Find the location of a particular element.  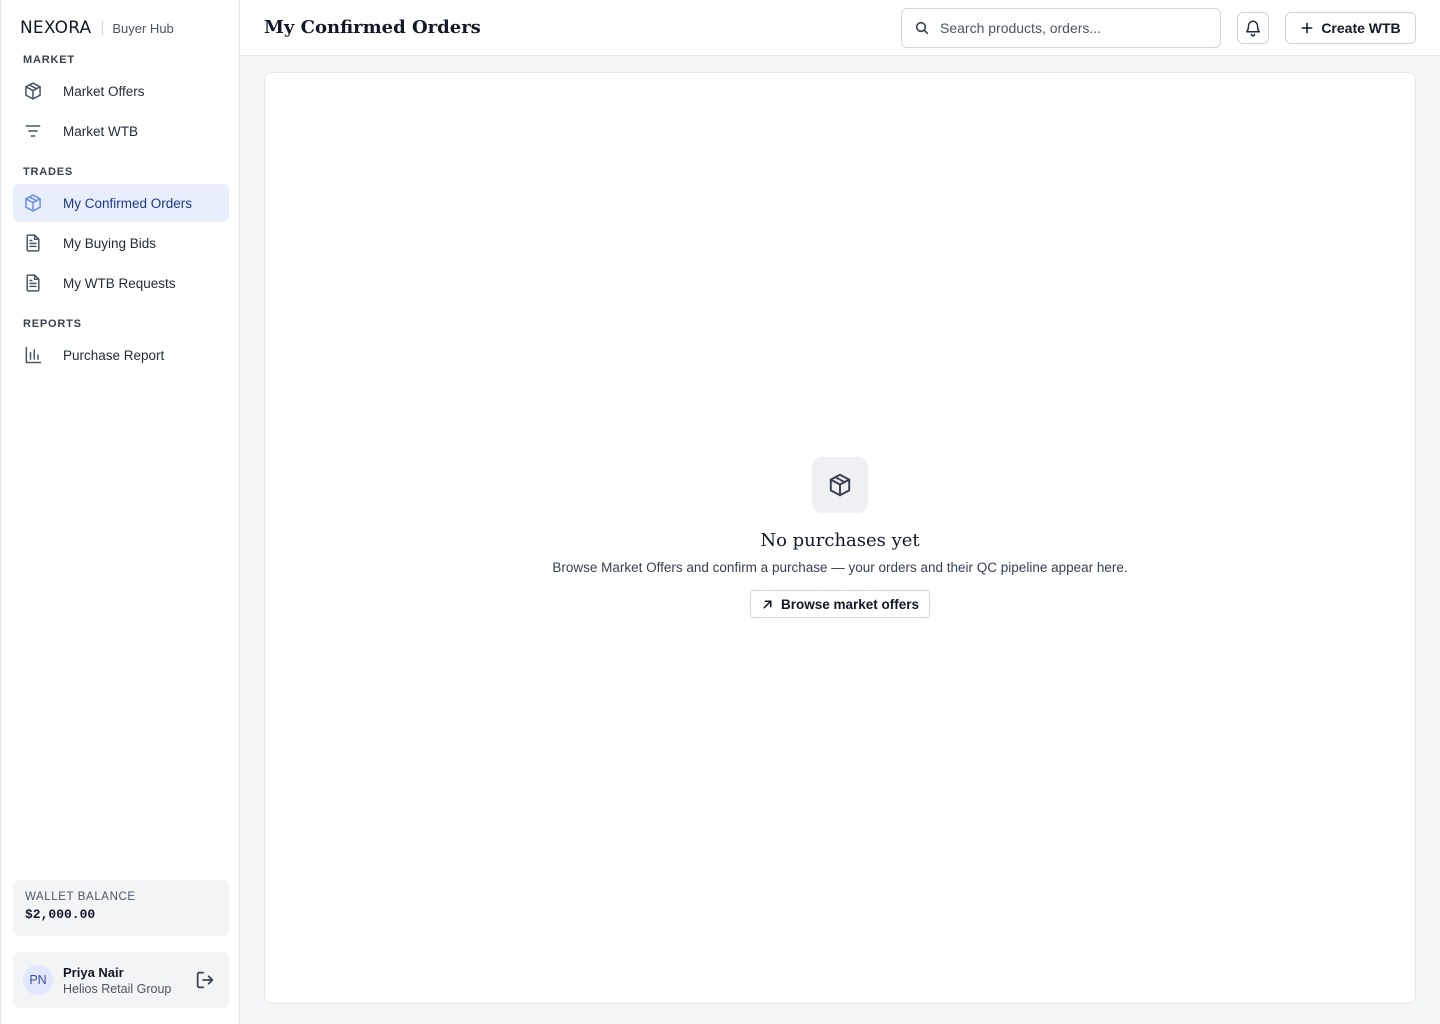

browse-market-offers-label: Browse market offers is located at coordinates (850, 604).